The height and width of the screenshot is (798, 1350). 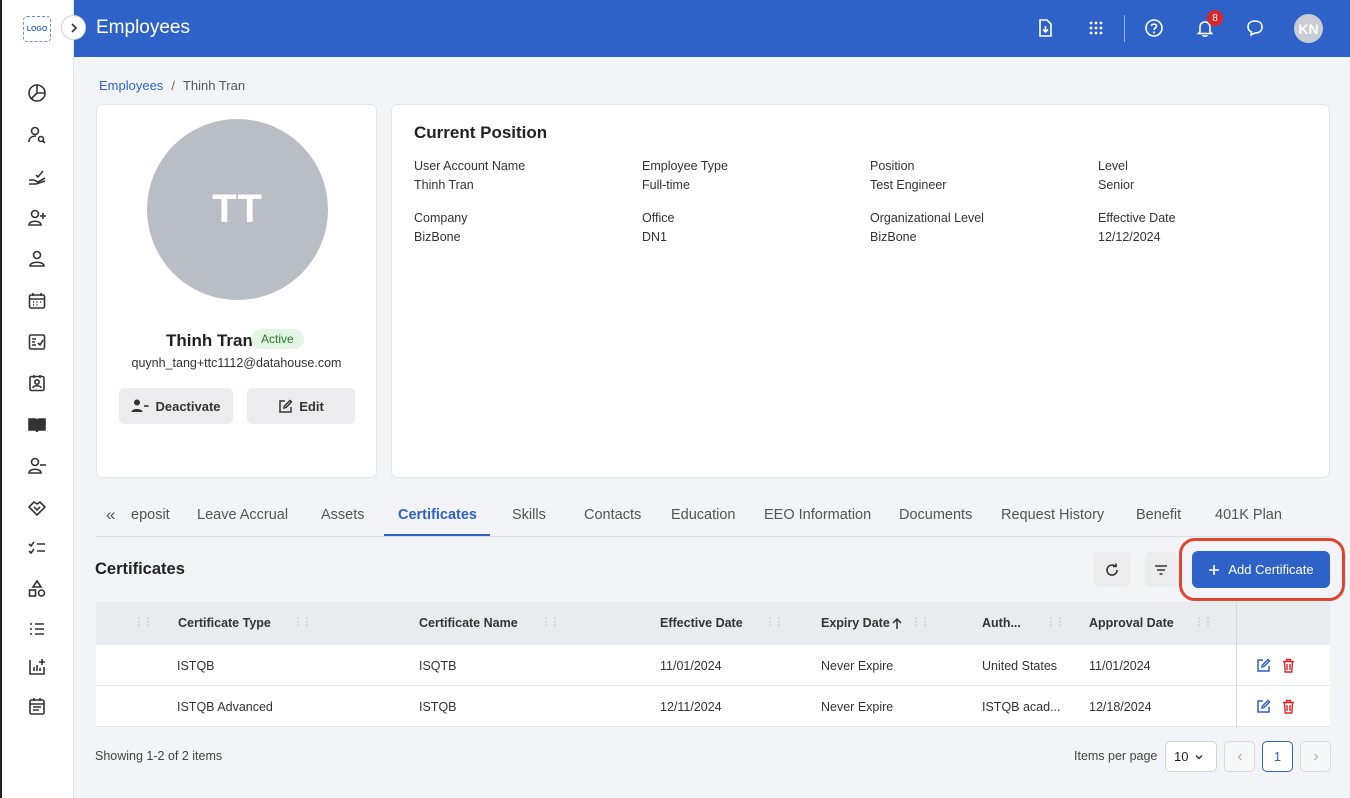 I want to click on tab-contacts: Contacts, so click(x=612, y=515).